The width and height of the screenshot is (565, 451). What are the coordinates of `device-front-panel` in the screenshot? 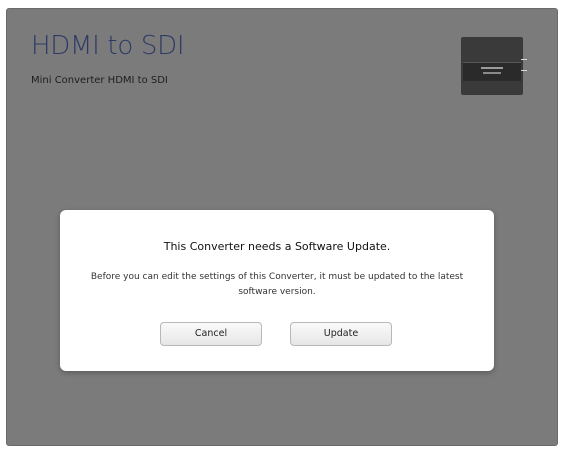 It's located at (492, 71).